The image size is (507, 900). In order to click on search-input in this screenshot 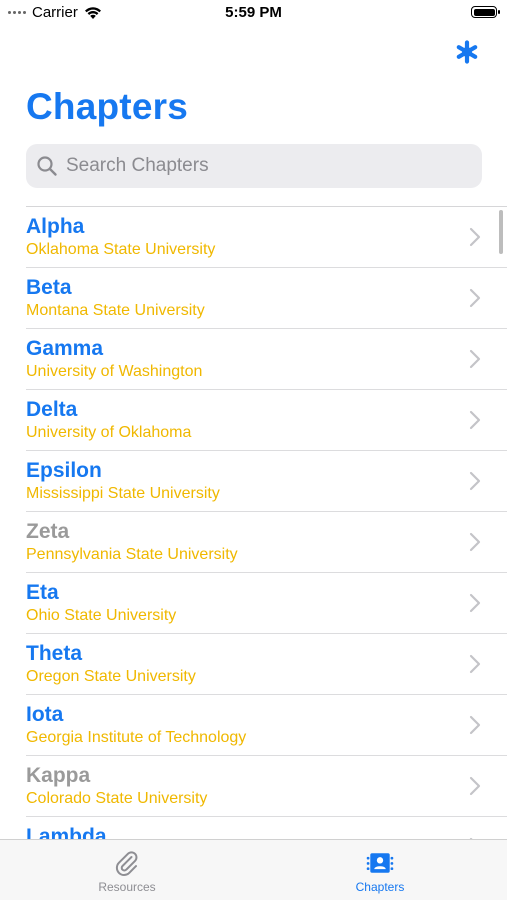, I will do `click(266, 166)`.